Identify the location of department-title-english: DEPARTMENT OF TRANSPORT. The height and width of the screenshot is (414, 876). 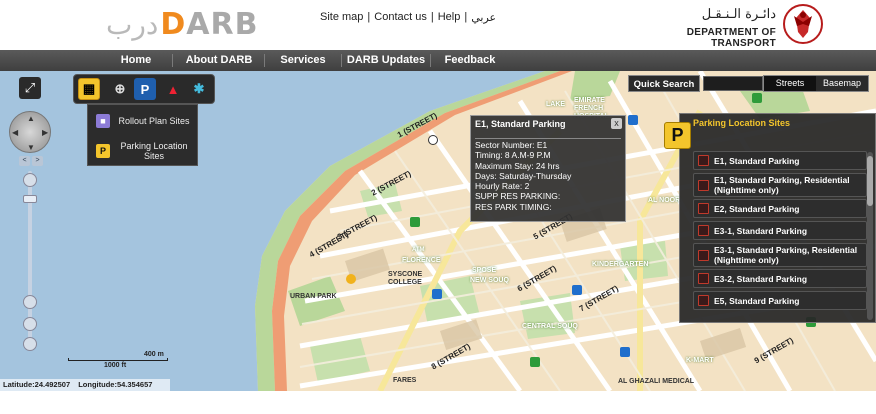
(731, 38).